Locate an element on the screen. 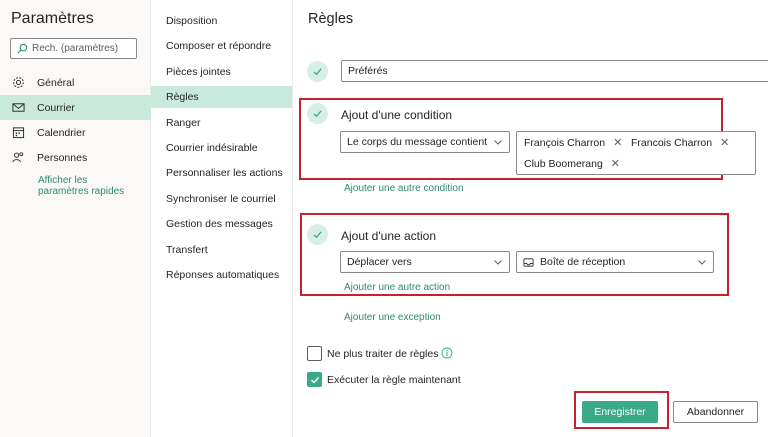 The height and width of the screenshot is (437, 768). nav-item-general: Général is located at coordinates (75, 82).